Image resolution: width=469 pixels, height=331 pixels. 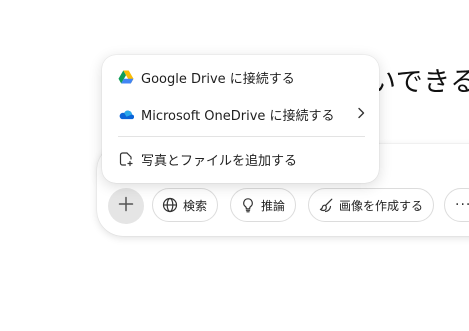 I want to click on more-tools-button: ···, so click(x=456, y=205).